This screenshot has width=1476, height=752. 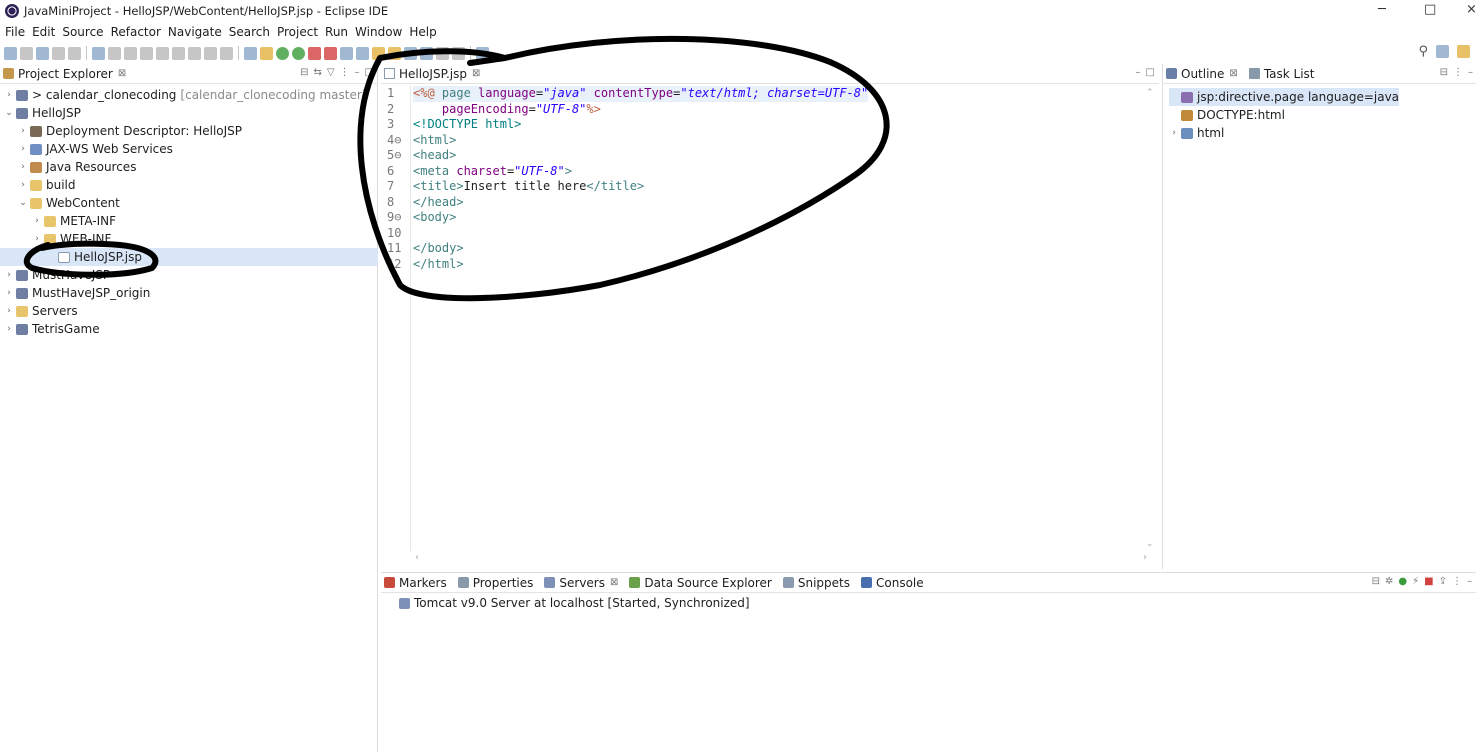 What do you see at coordinates (250, 53) in the screenshot?
I see `toggle-block-icon` at bounding box center [250, 53].